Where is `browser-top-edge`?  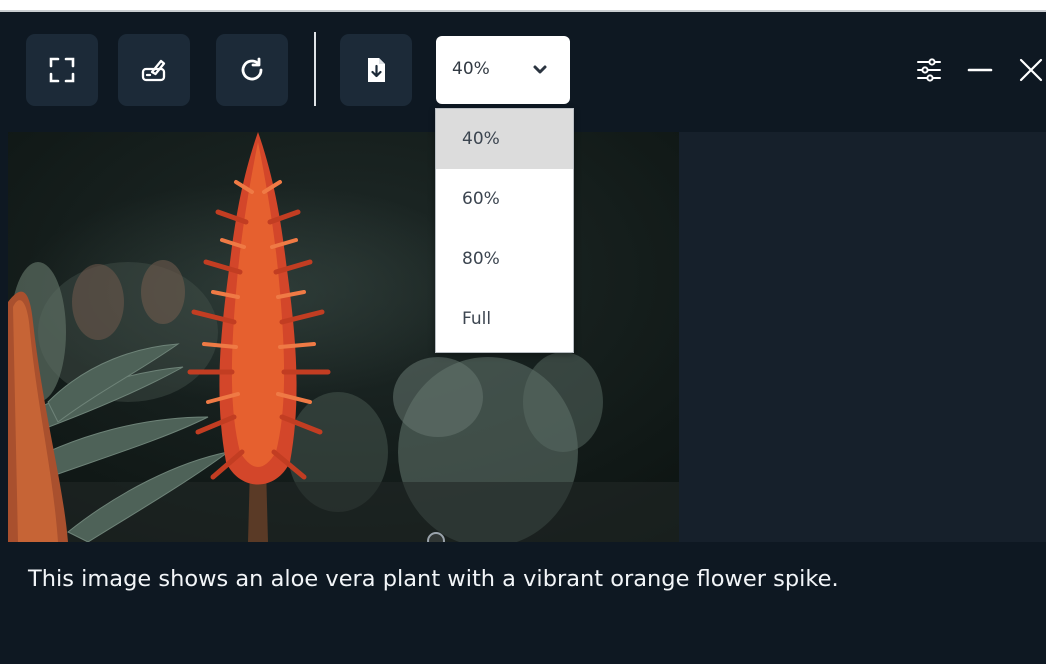 browser-top-edge is located at coordinates (523, 6).